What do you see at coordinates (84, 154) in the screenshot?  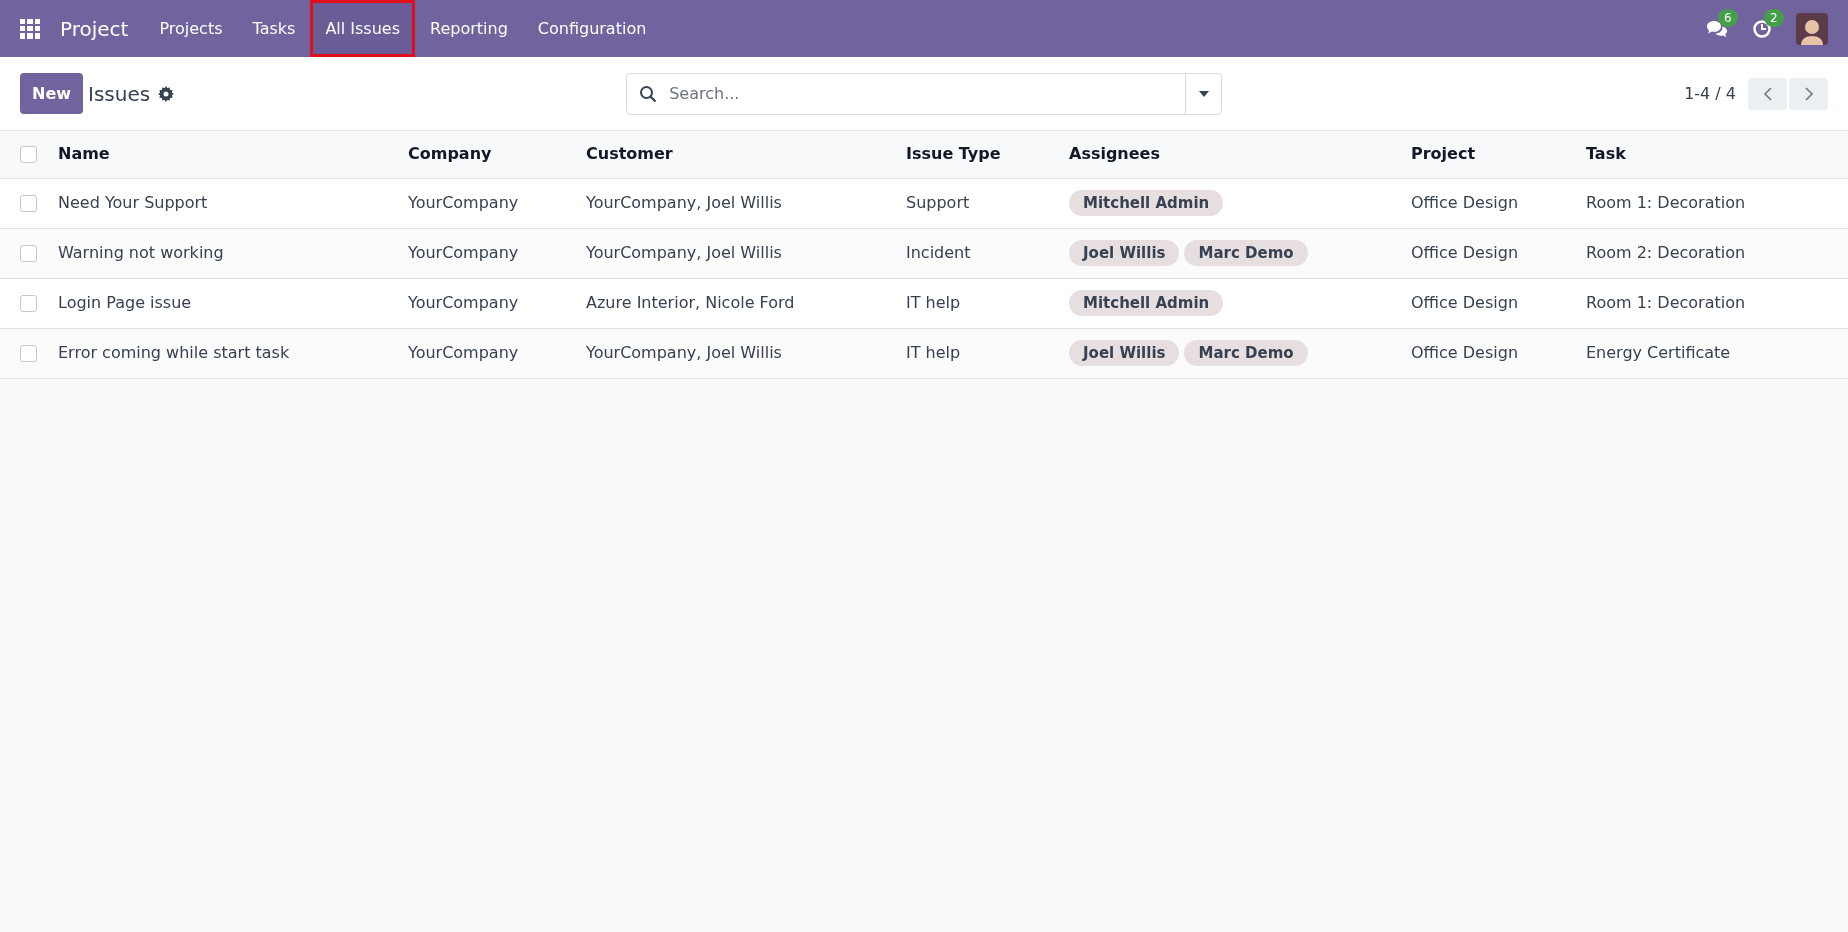 I see `column-header: Name` at bounding box center [84, 154].